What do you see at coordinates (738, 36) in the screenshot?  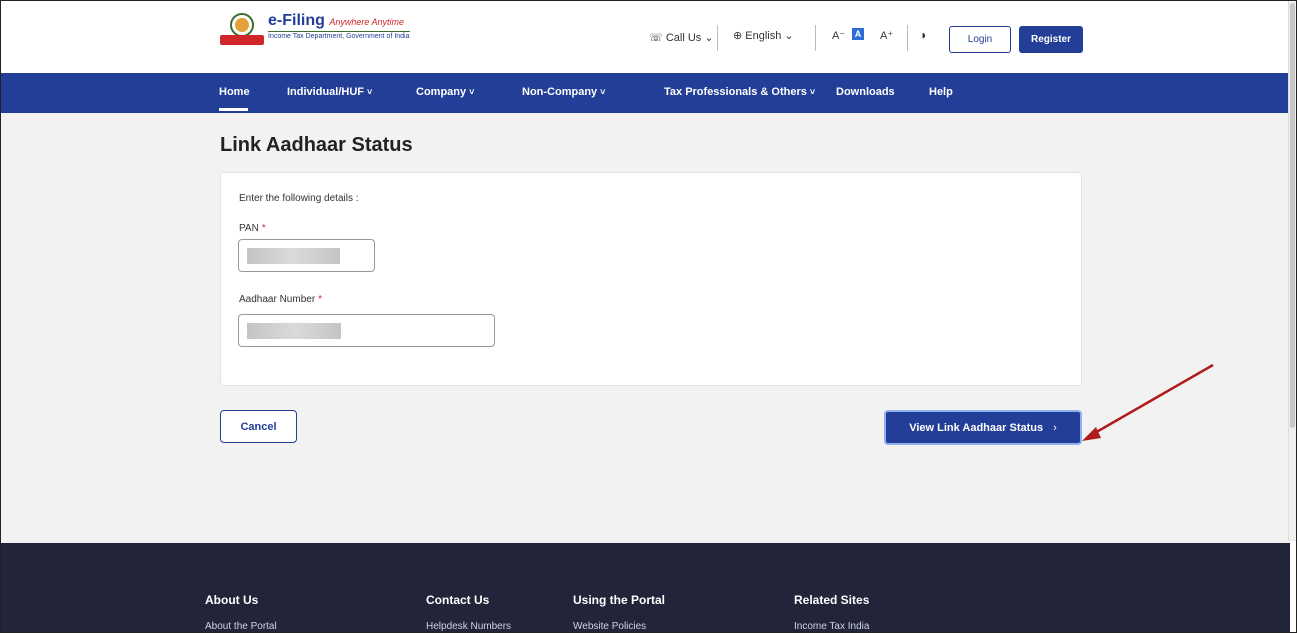 I see `globe-icon: ⊕` at bounding box center [738, 36].